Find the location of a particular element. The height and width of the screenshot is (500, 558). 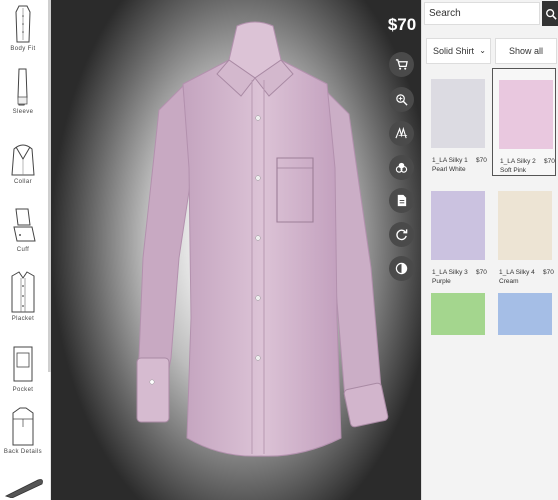

rotate-button is located at coordinates (401, 234).